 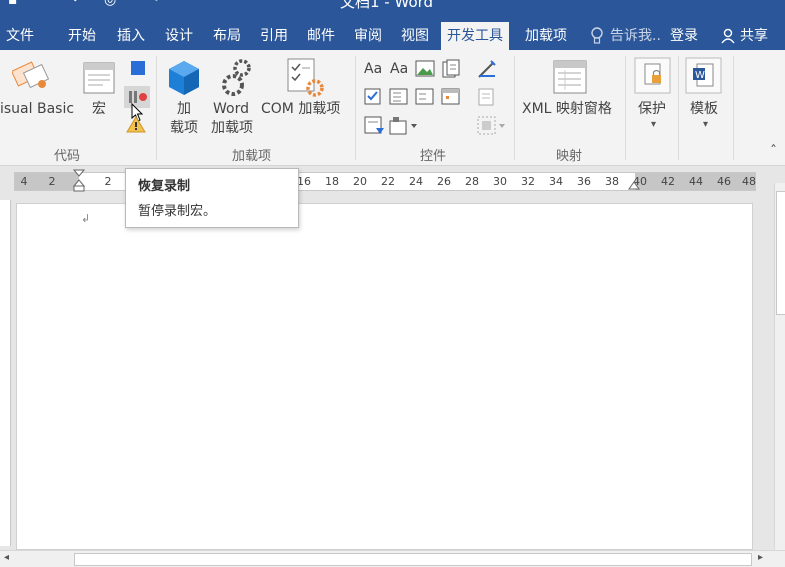 I want to click on vertical-scroll-thumb, so click(x=780, y=253).